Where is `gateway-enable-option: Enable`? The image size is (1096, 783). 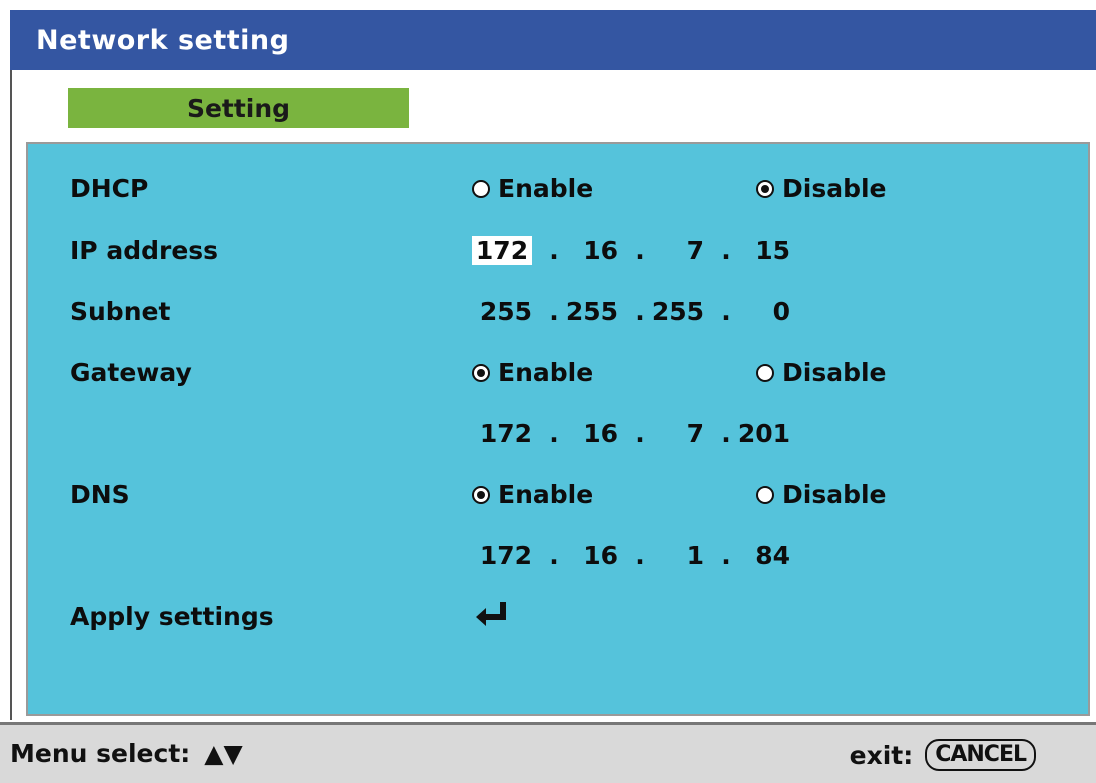
gateway-enable-option: Enable is located at coordinates (532, 372).